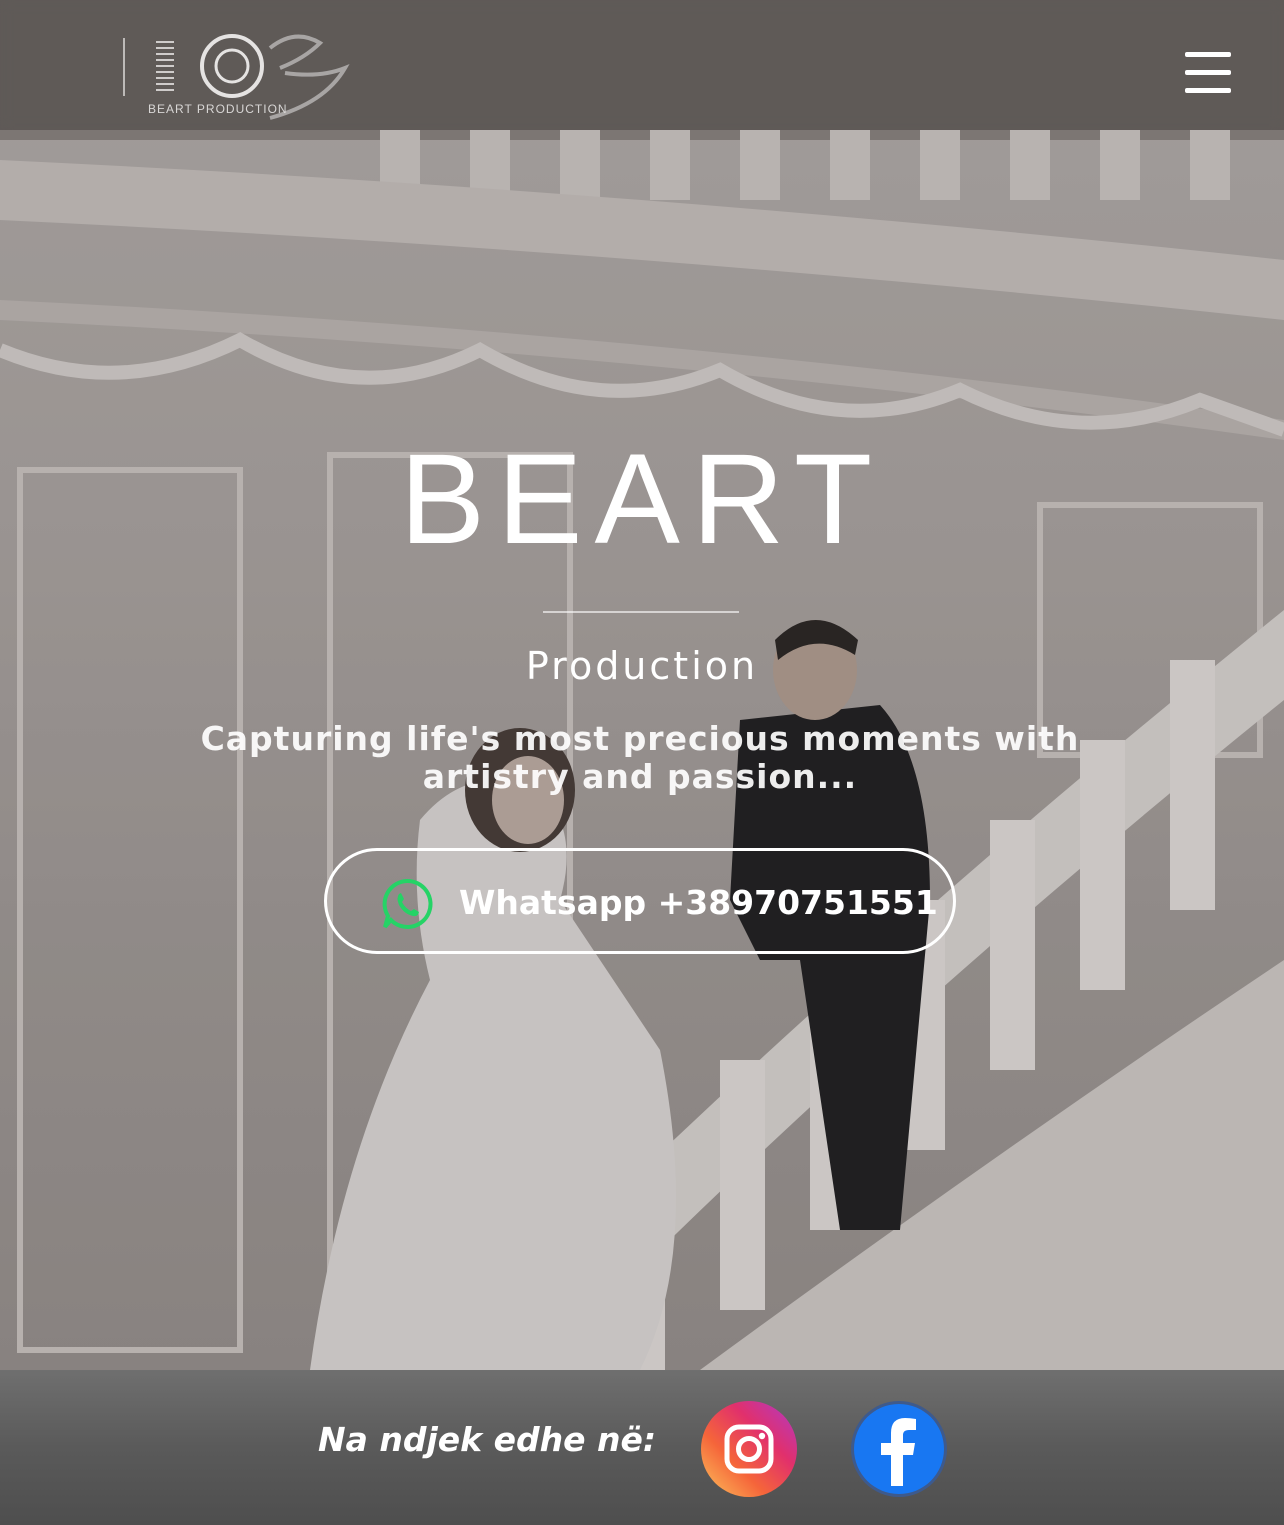 This screenshot has height=1525, width=1284. I want to click on instagram-icon, so click(749, 1449).